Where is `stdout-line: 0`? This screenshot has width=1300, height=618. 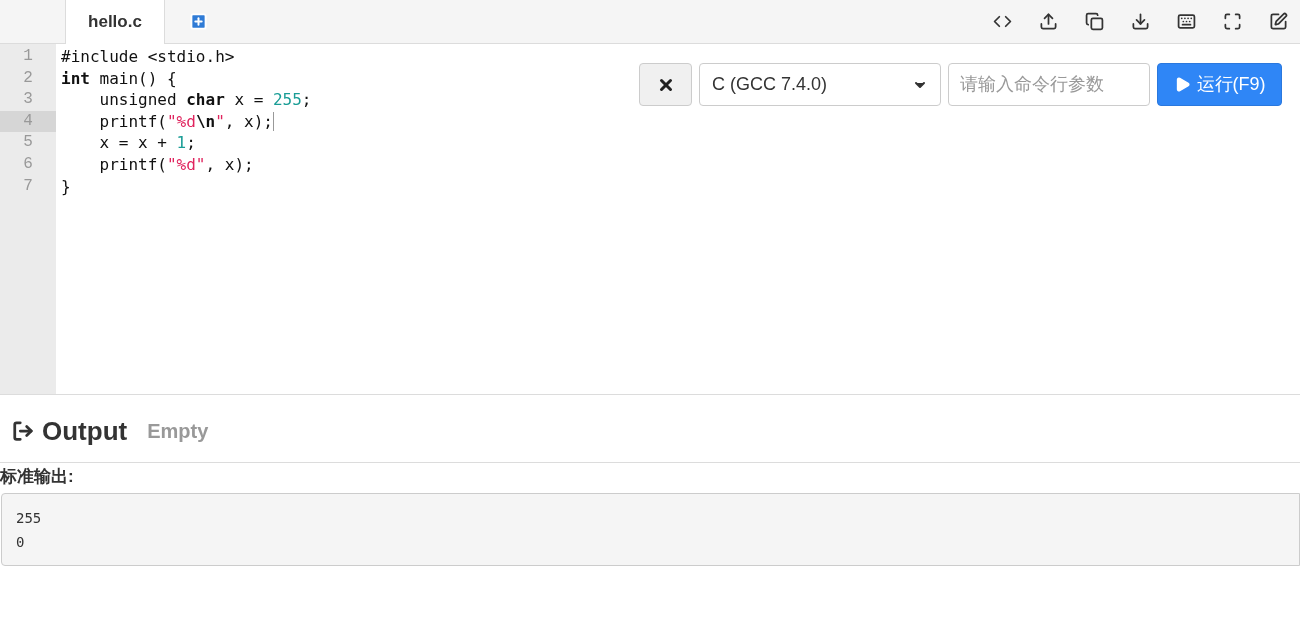 stdout-line: 0 is located at coordinates (20, 542).